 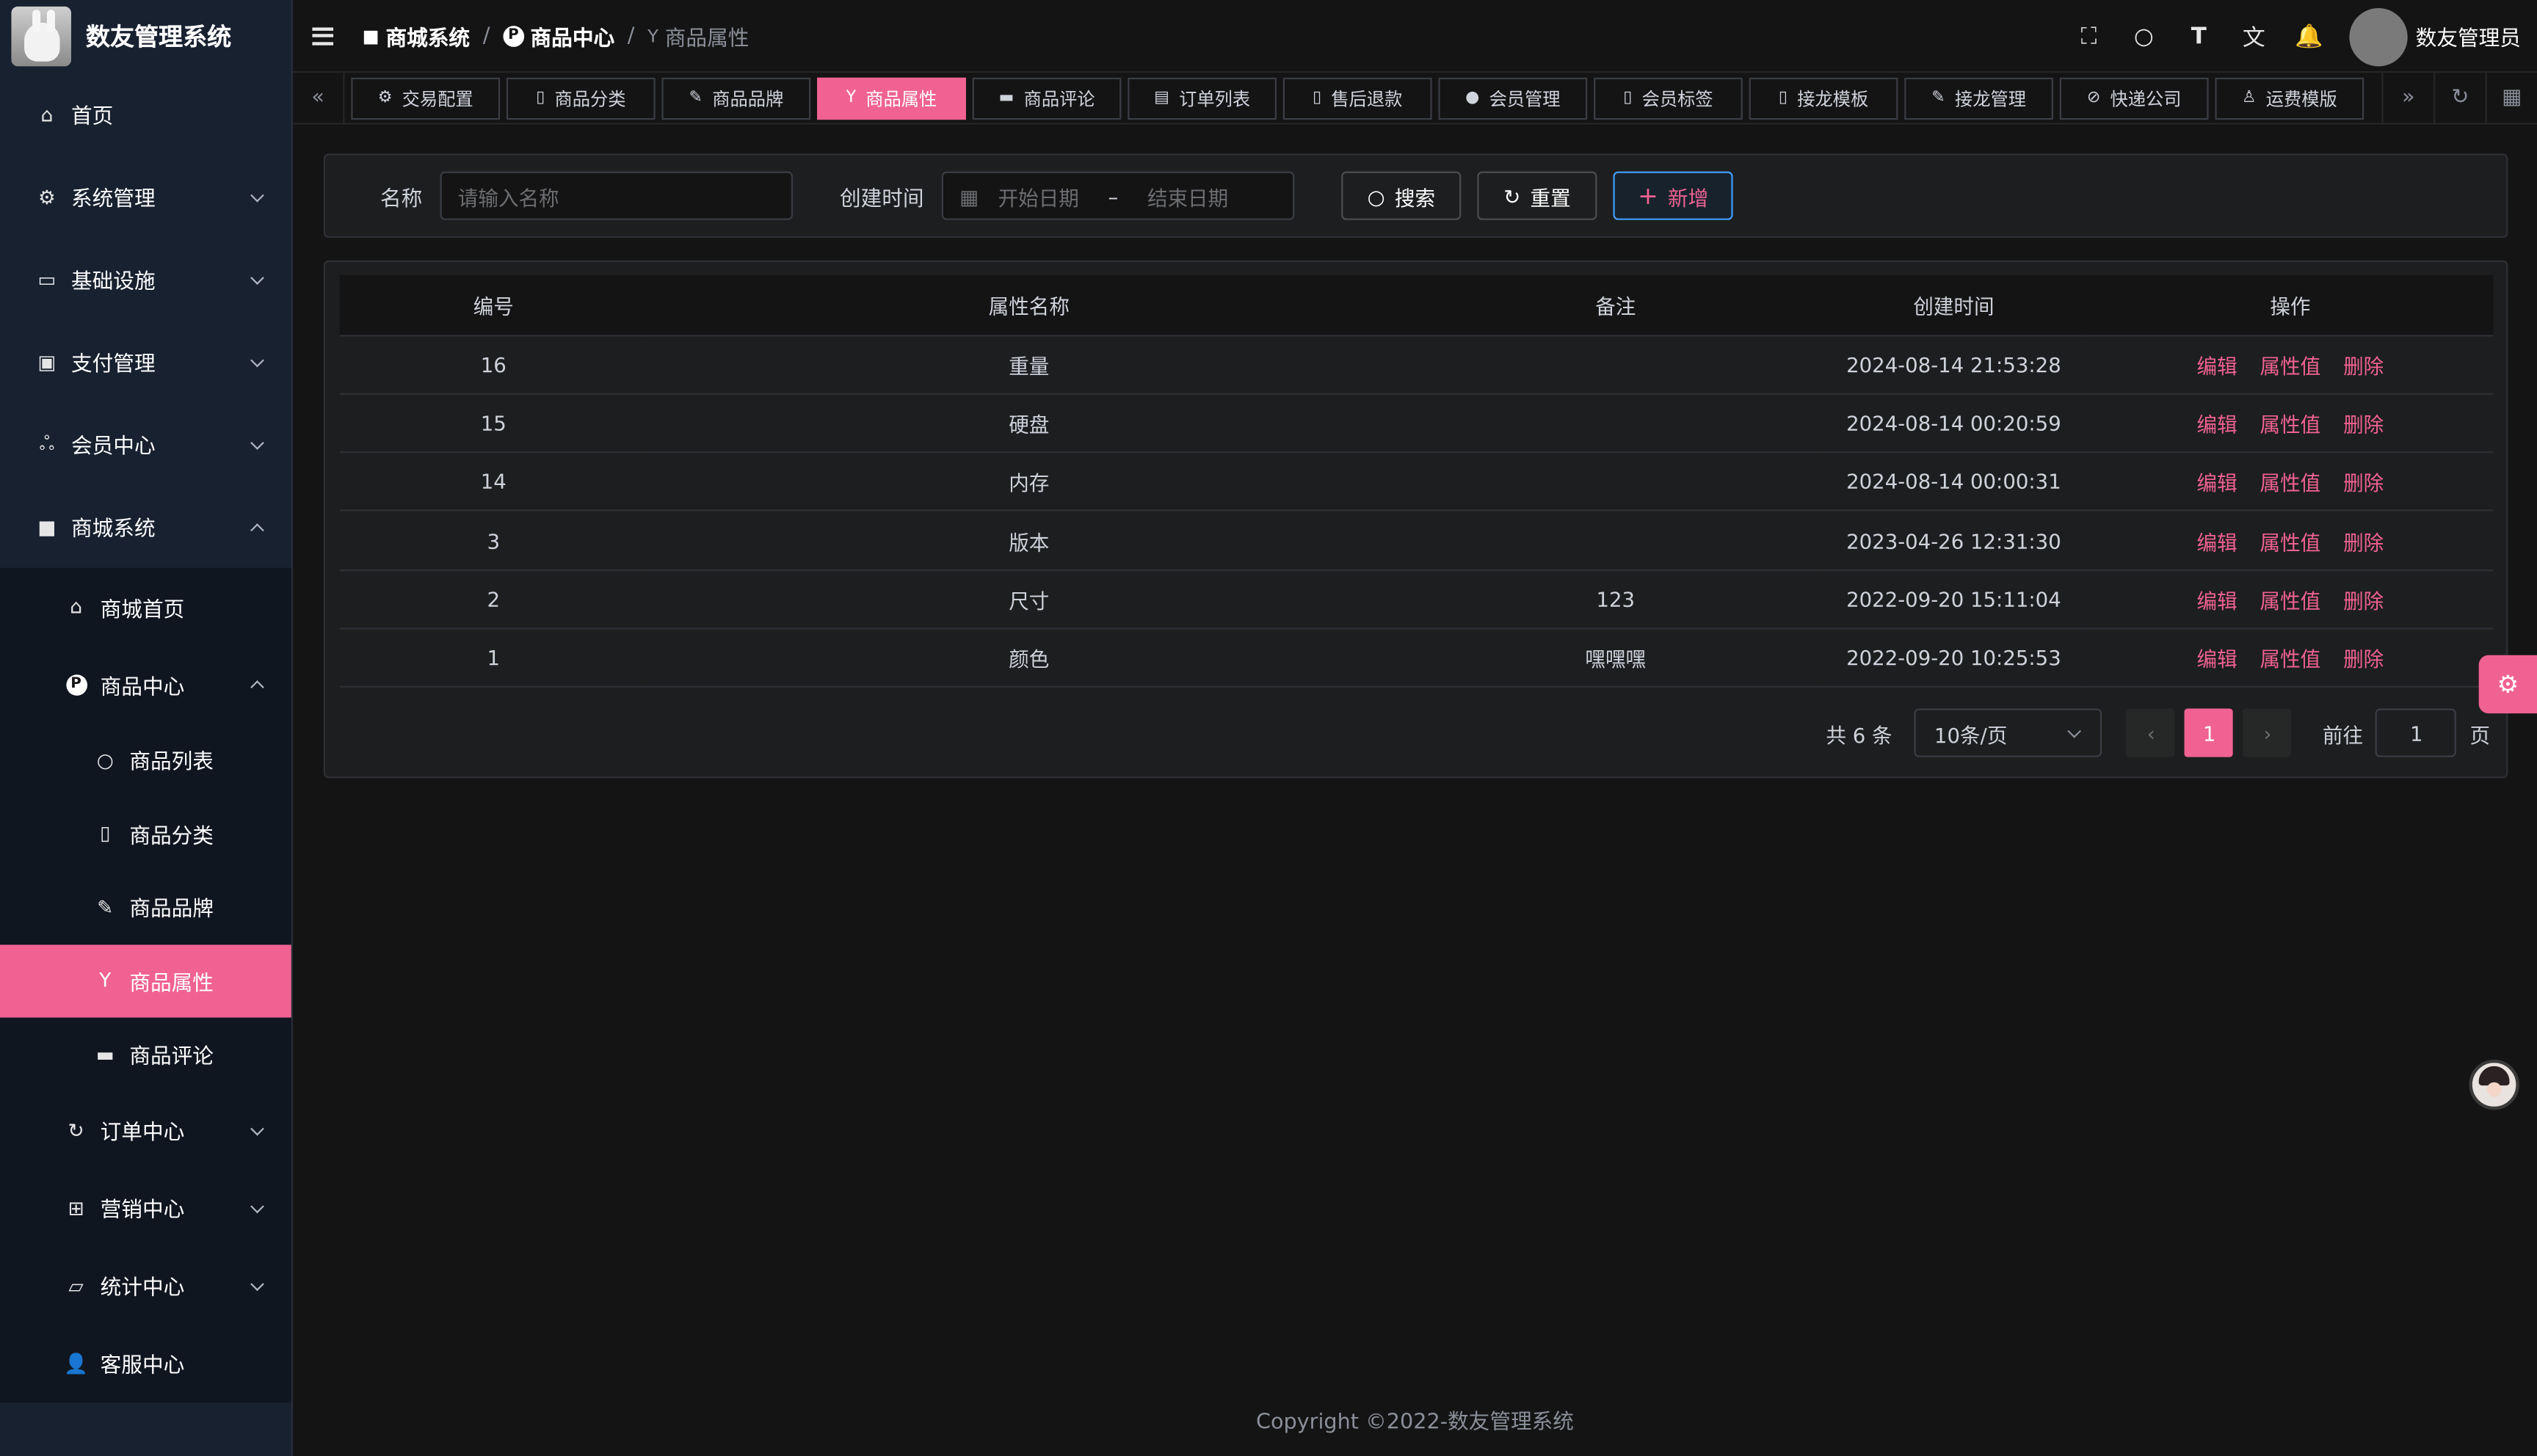 I want to click on page-size-select: 10条/页, so click(x=2009, y=732).